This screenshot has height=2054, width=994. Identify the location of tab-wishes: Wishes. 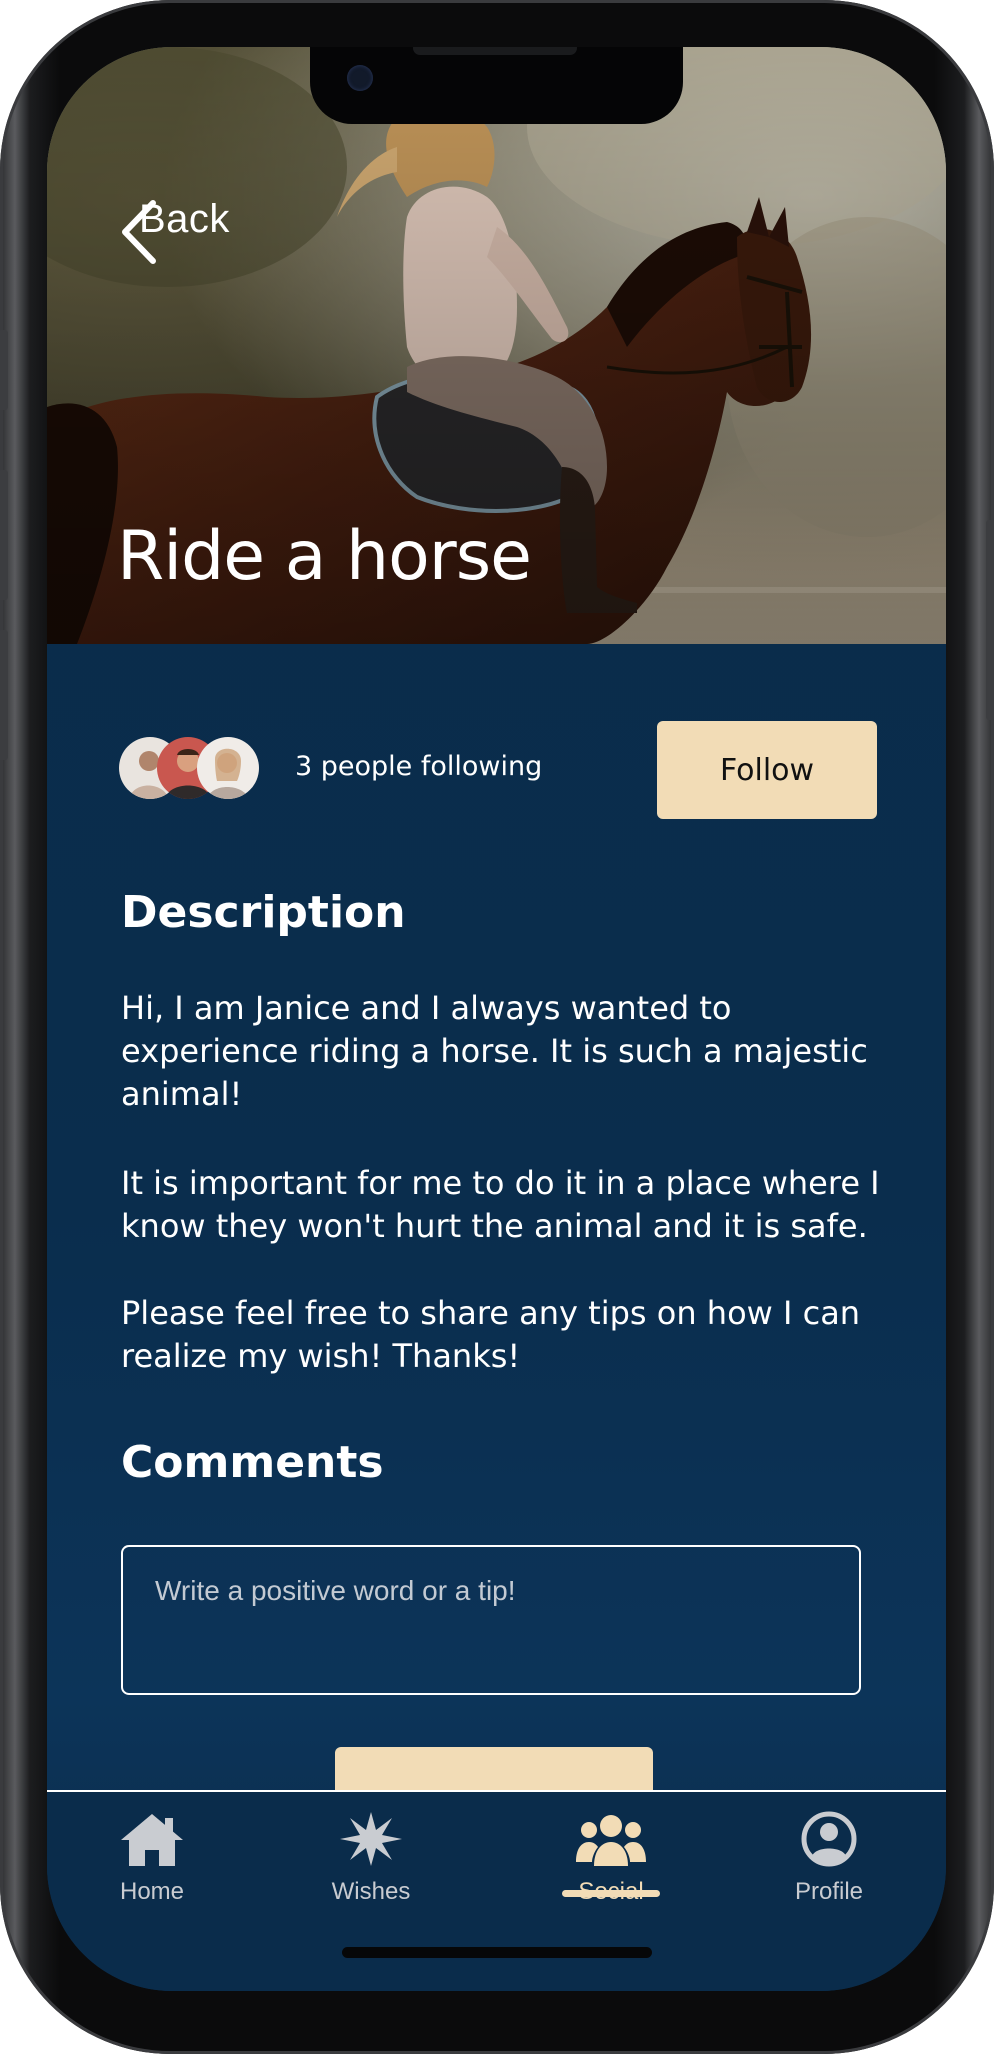
(371, 1858).